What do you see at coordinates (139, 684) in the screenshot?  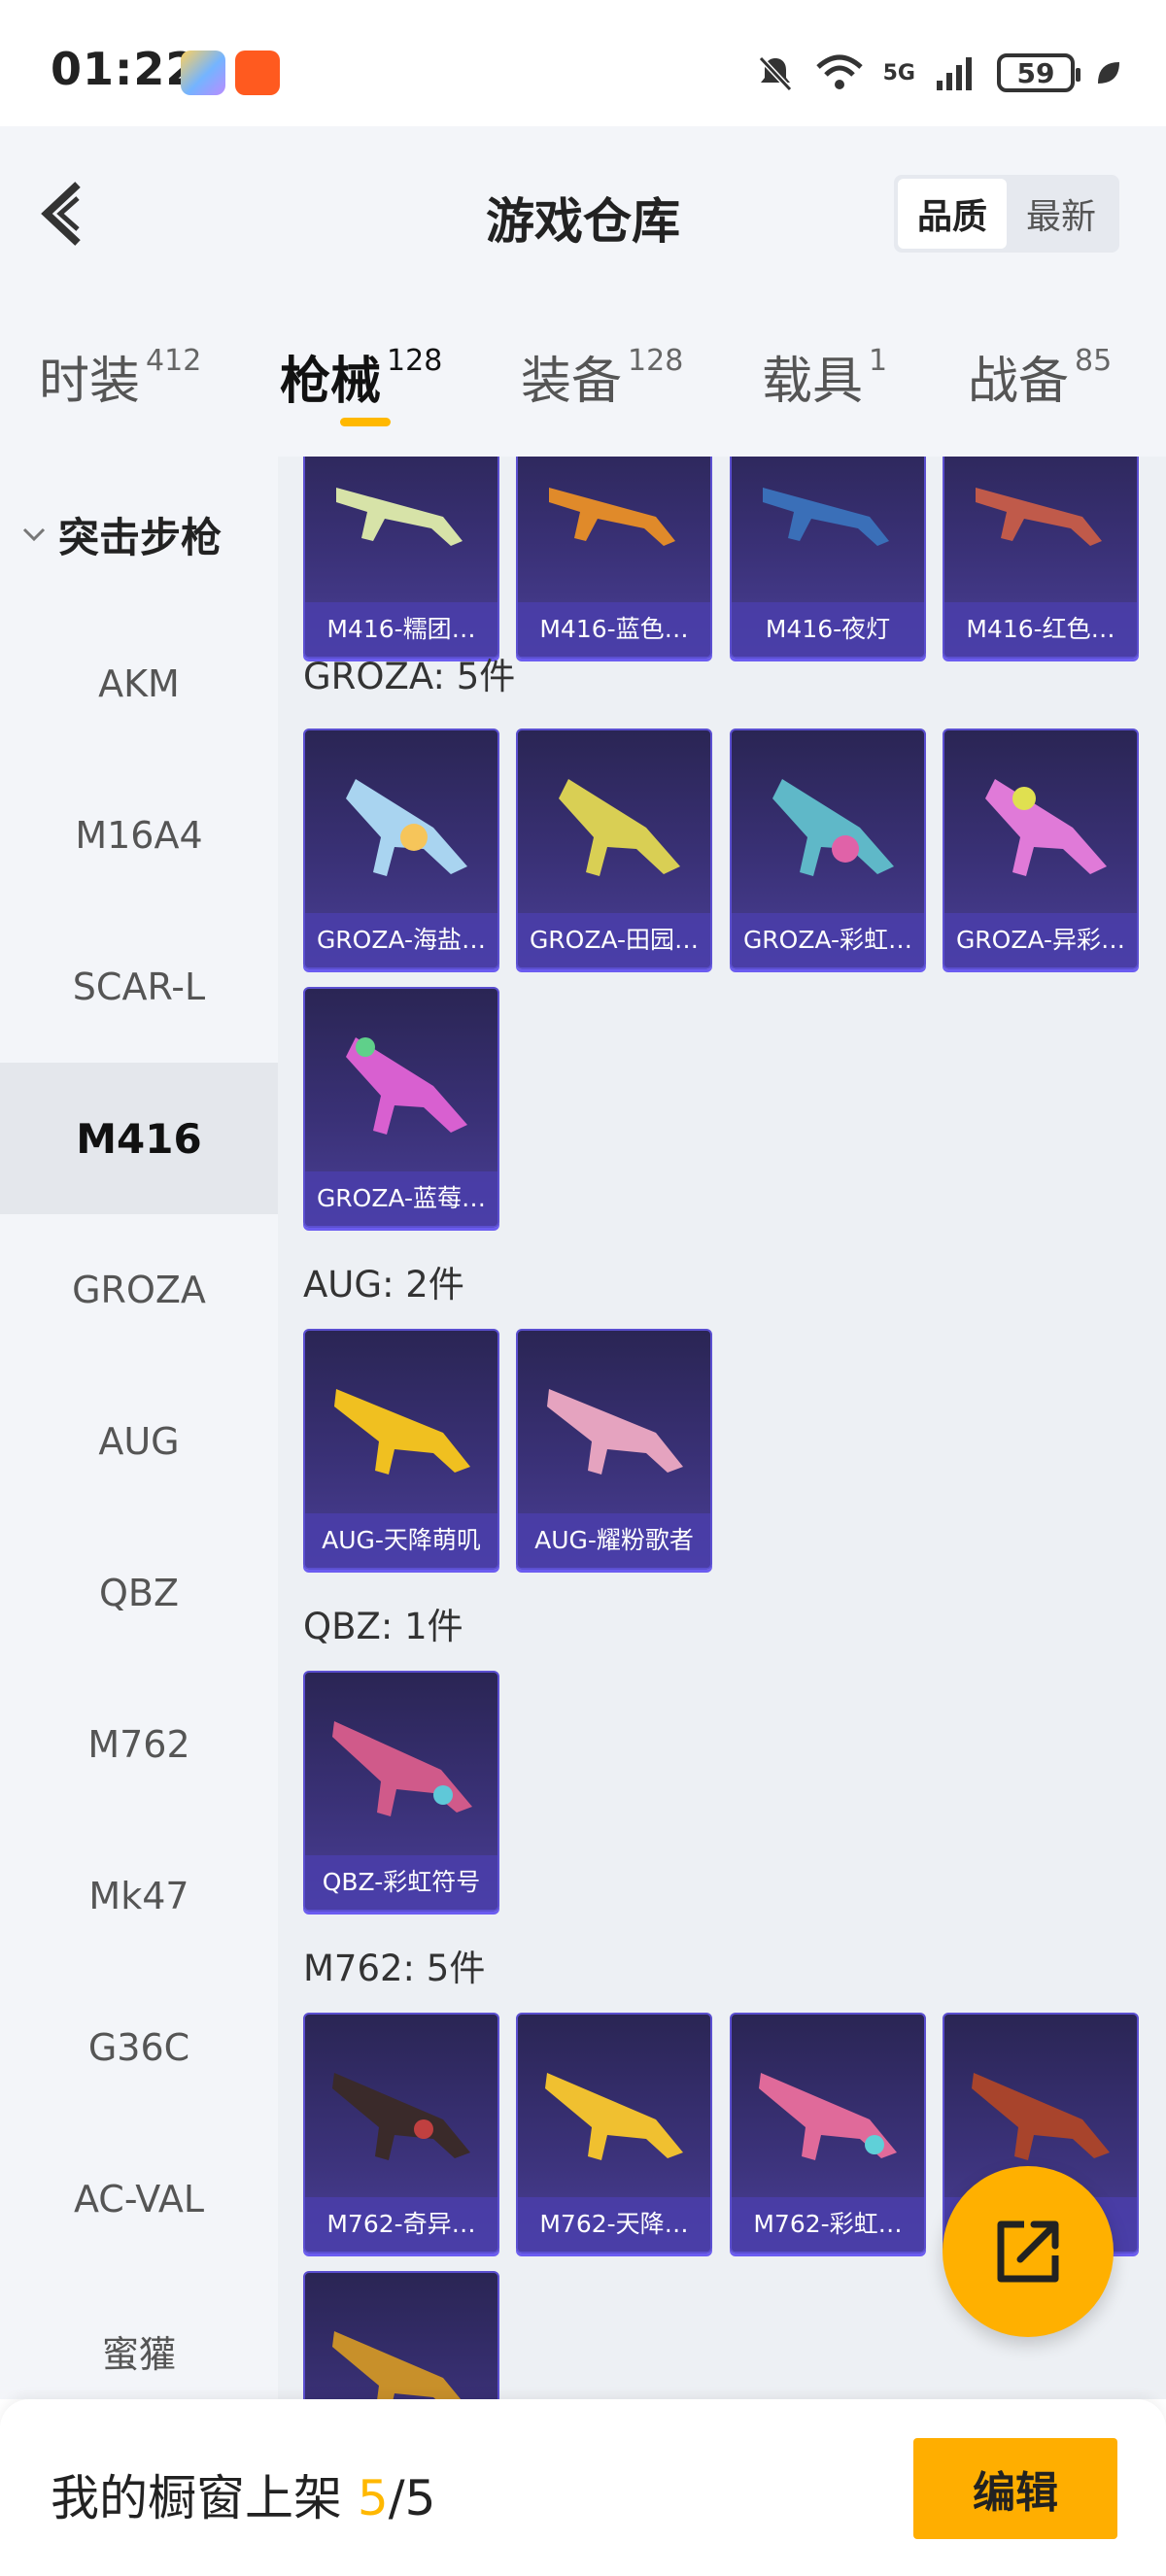 I see `sidebar-item-akm: AKM` at bounding box center [139, 684].